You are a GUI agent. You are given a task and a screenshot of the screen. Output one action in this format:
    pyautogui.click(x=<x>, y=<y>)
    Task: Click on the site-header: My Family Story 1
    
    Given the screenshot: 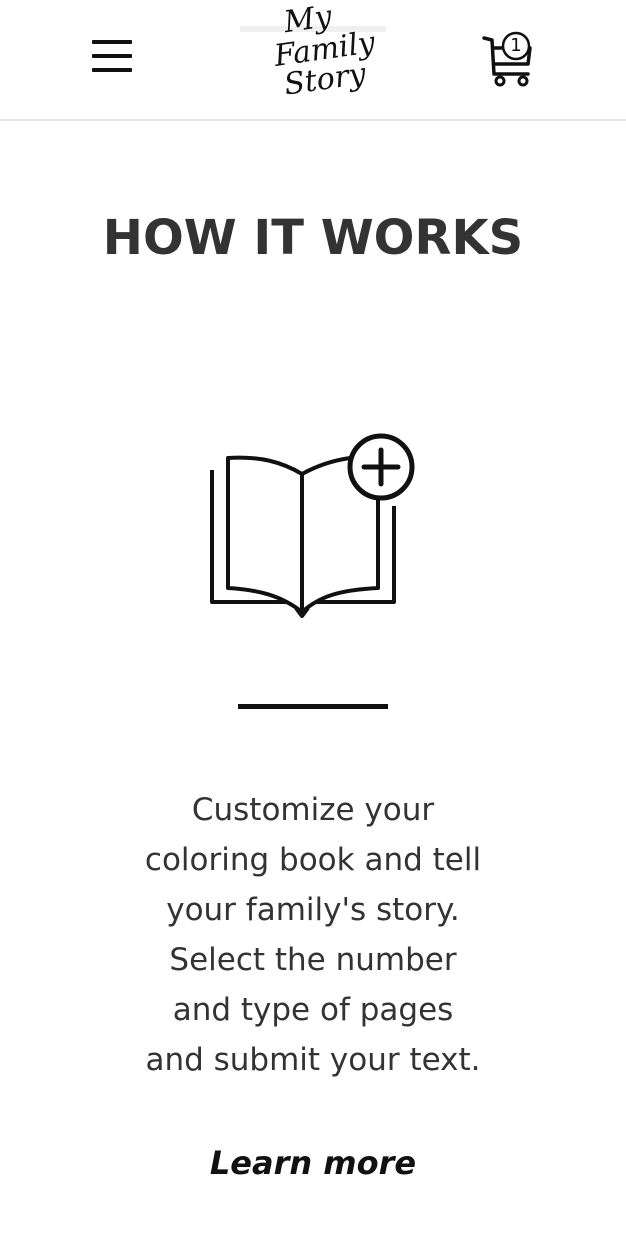 What is the action you would take?
    pyautogui.click(x=313, y=60)
    